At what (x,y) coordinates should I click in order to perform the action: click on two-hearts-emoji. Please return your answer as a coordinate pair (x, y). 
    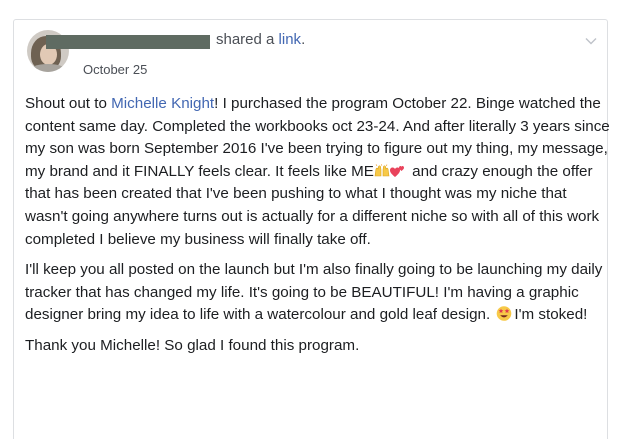
    Looking at the image, I should click on (396, 171).